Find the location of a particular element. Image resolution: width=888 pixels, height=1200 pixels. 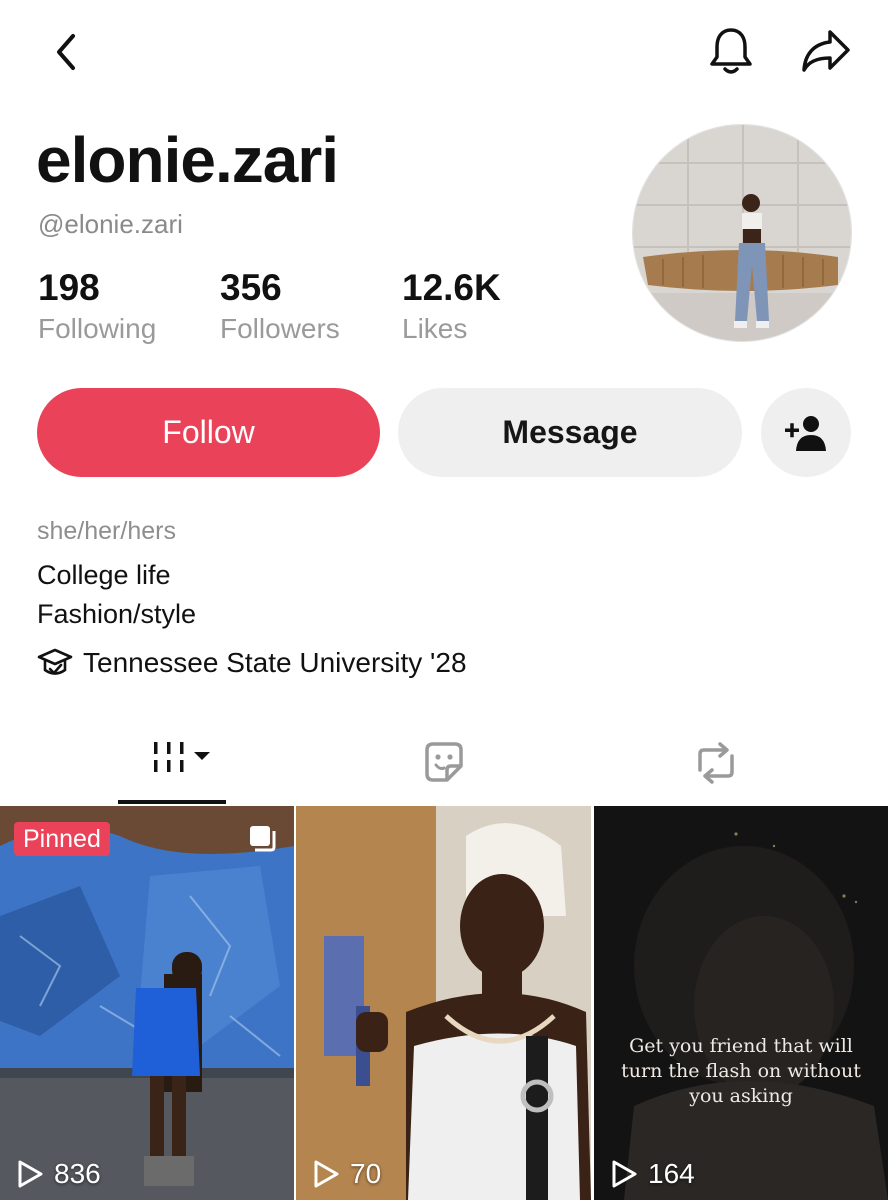

add-person-icon is located at coordinates (805, 433).